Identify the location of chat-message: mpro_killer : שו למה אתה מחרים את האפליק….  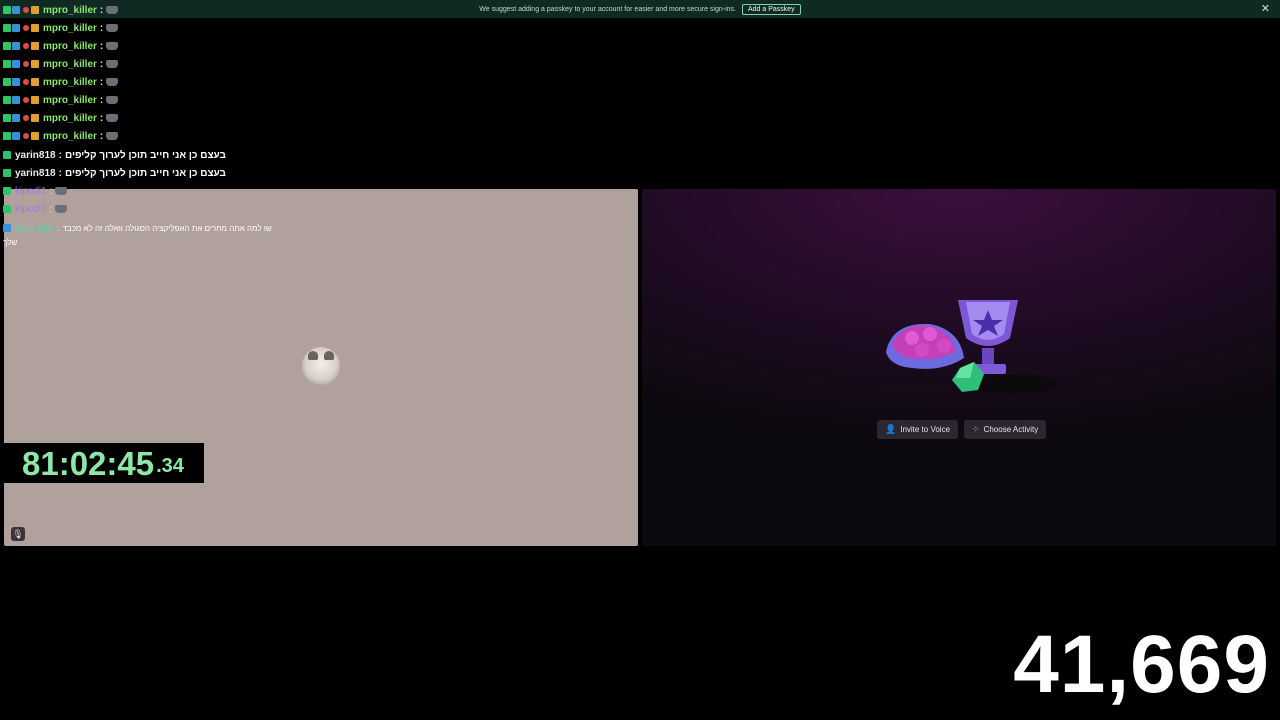
(137, 228).